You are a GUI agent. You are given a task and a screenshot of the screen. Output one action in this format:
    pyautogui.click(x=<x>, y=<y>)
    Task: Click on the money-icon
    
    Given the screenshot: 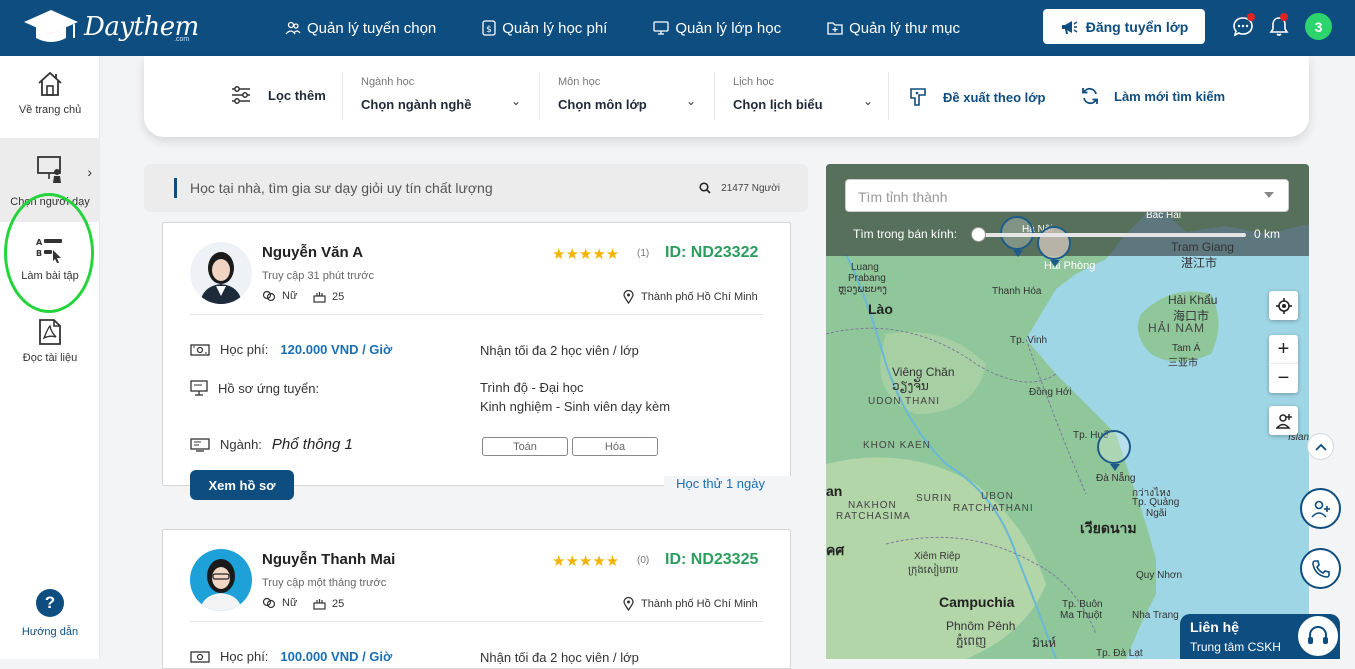 What is the action you would take?
    pyautogui.click(x=200, y=349)
    